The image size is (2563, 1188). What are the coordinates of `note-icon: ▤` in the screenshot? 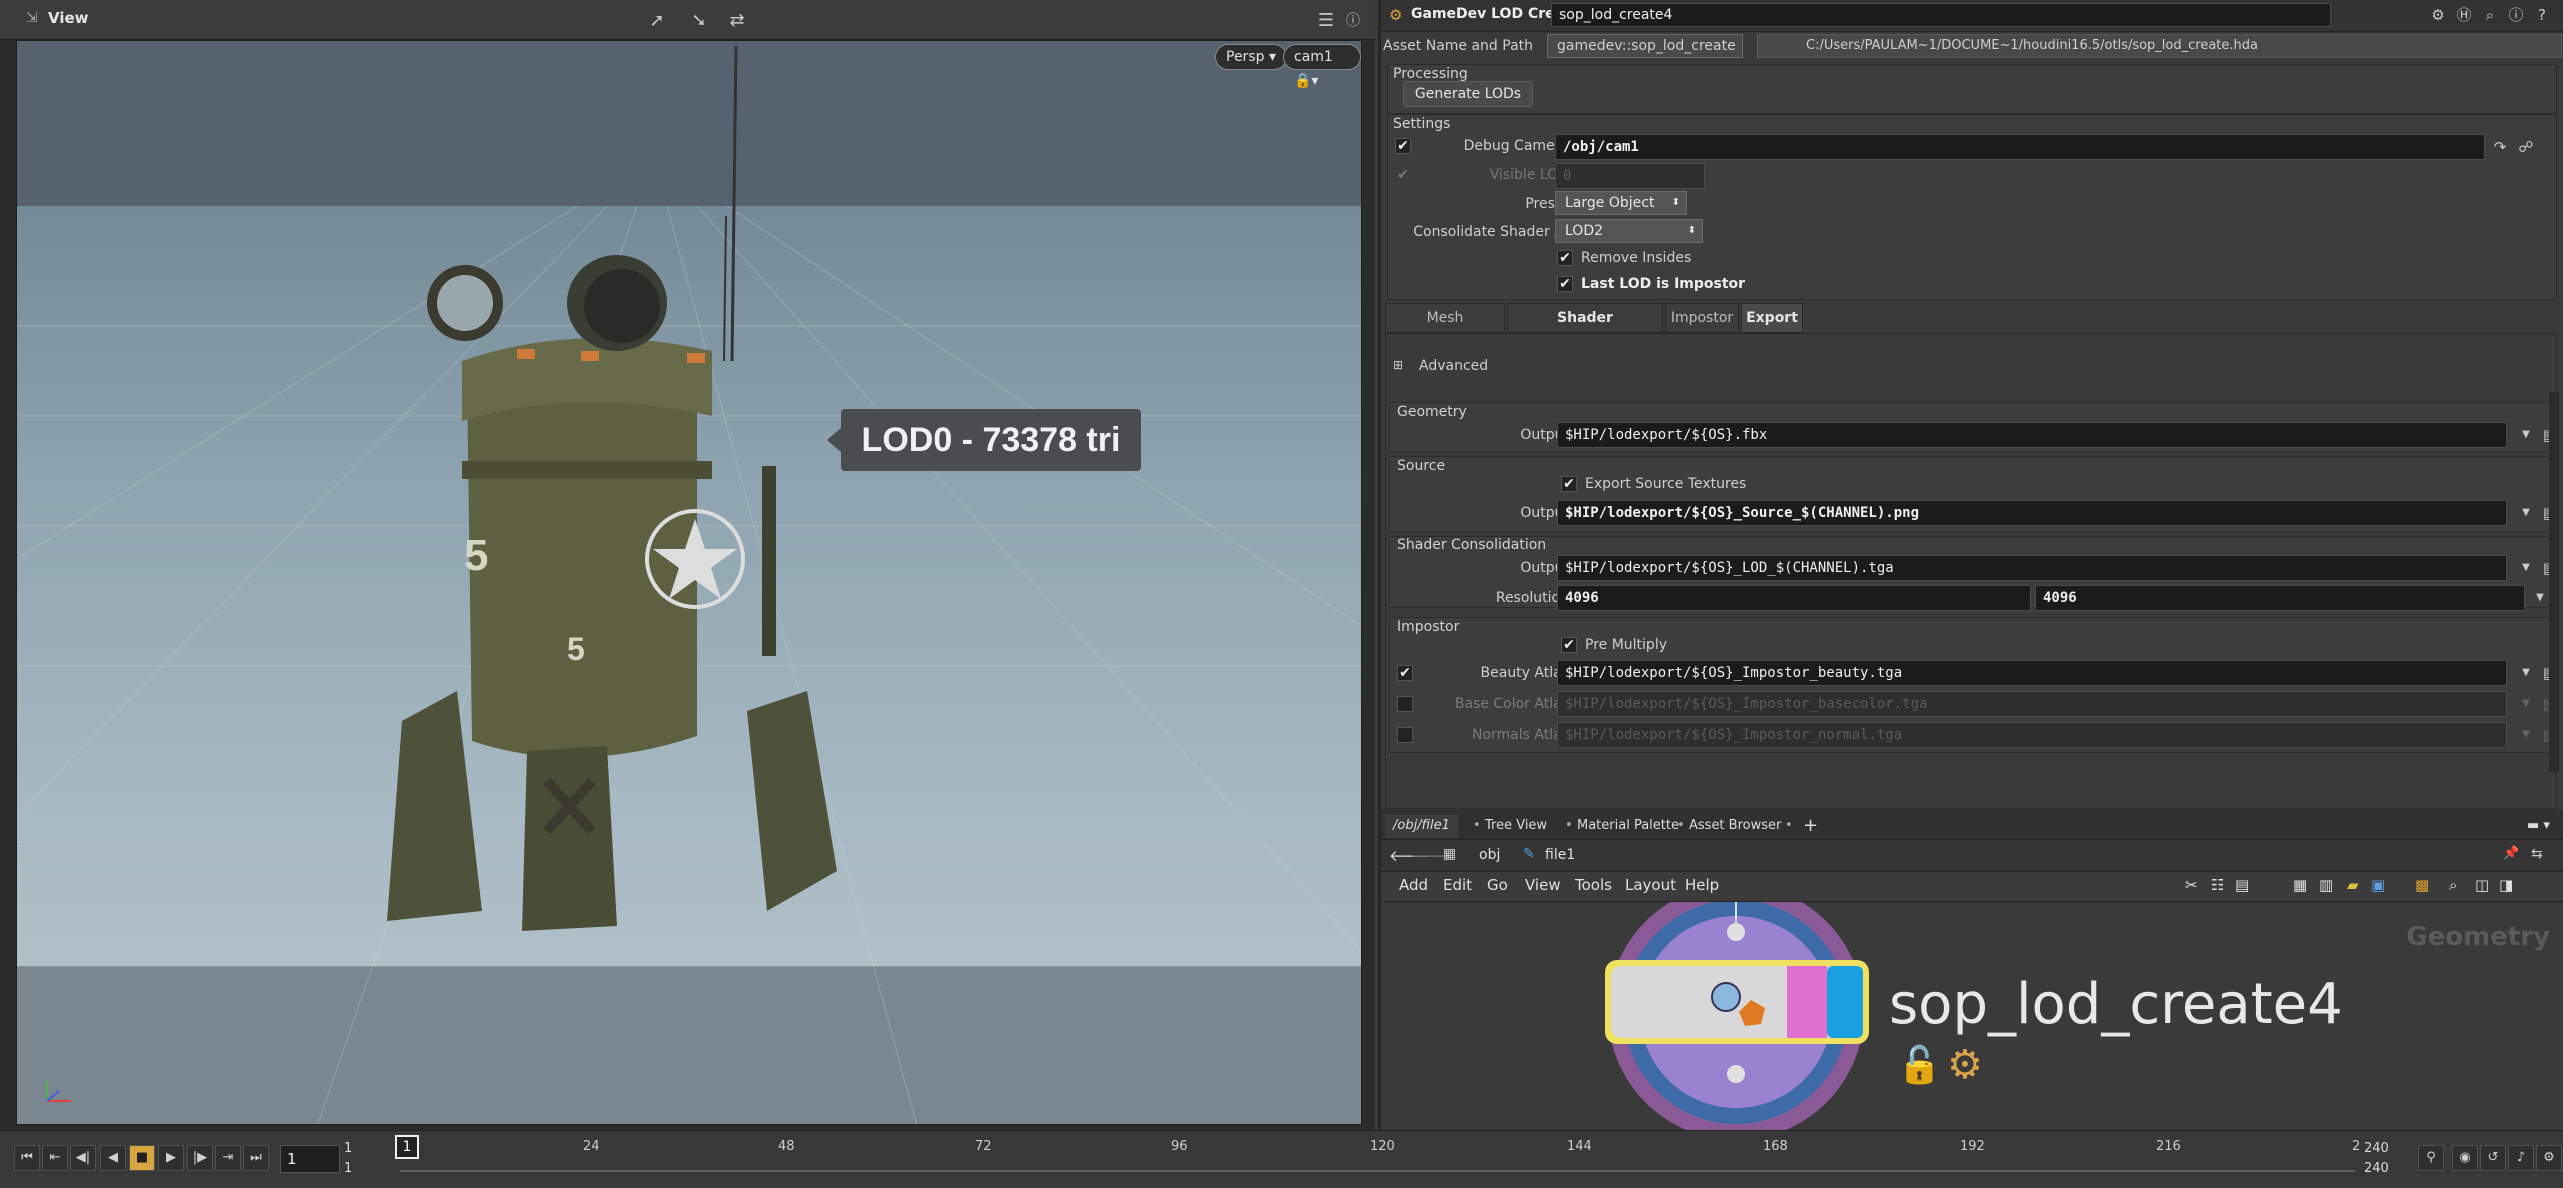 It's located at (2242, 885).